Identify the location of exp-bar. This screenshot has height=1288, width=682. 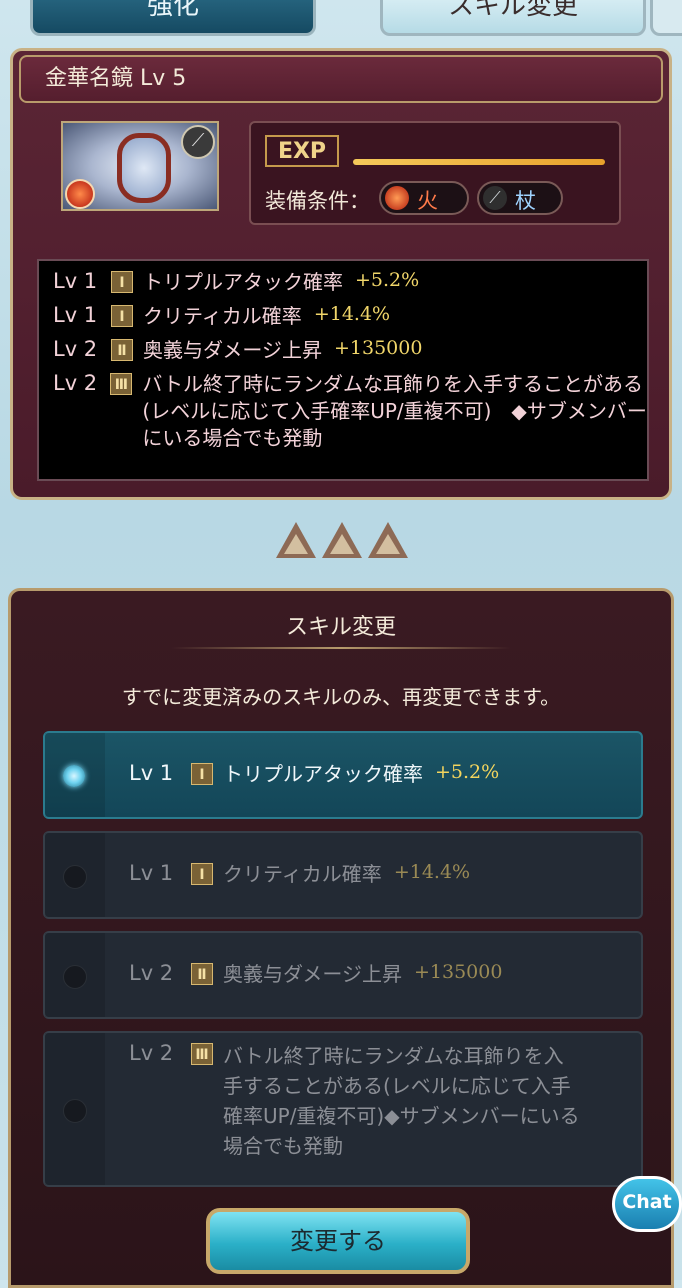
(479, 162).